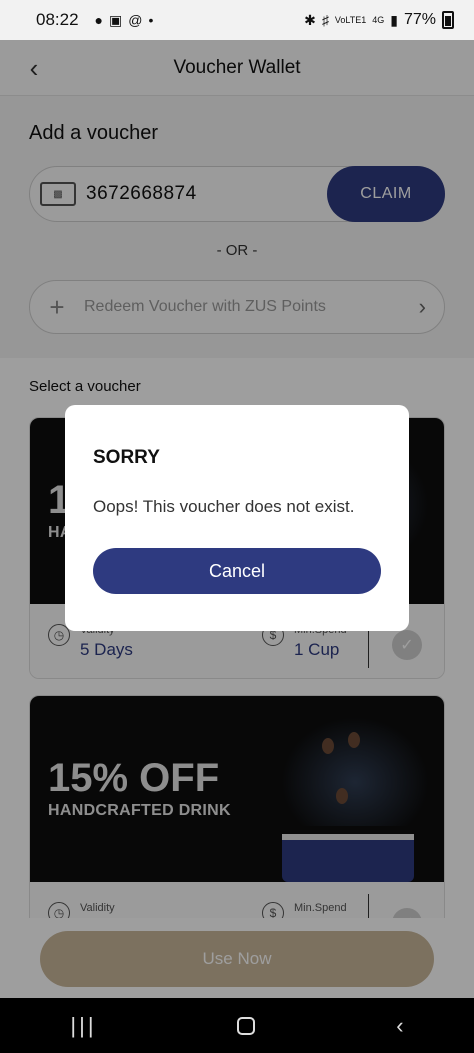 The height and width of the screenshot is (1053, 474). What do you see at coordinates (325, 20) in the screenshot?
I see `mute-icon: ♯` at bounding box center [325, 20].